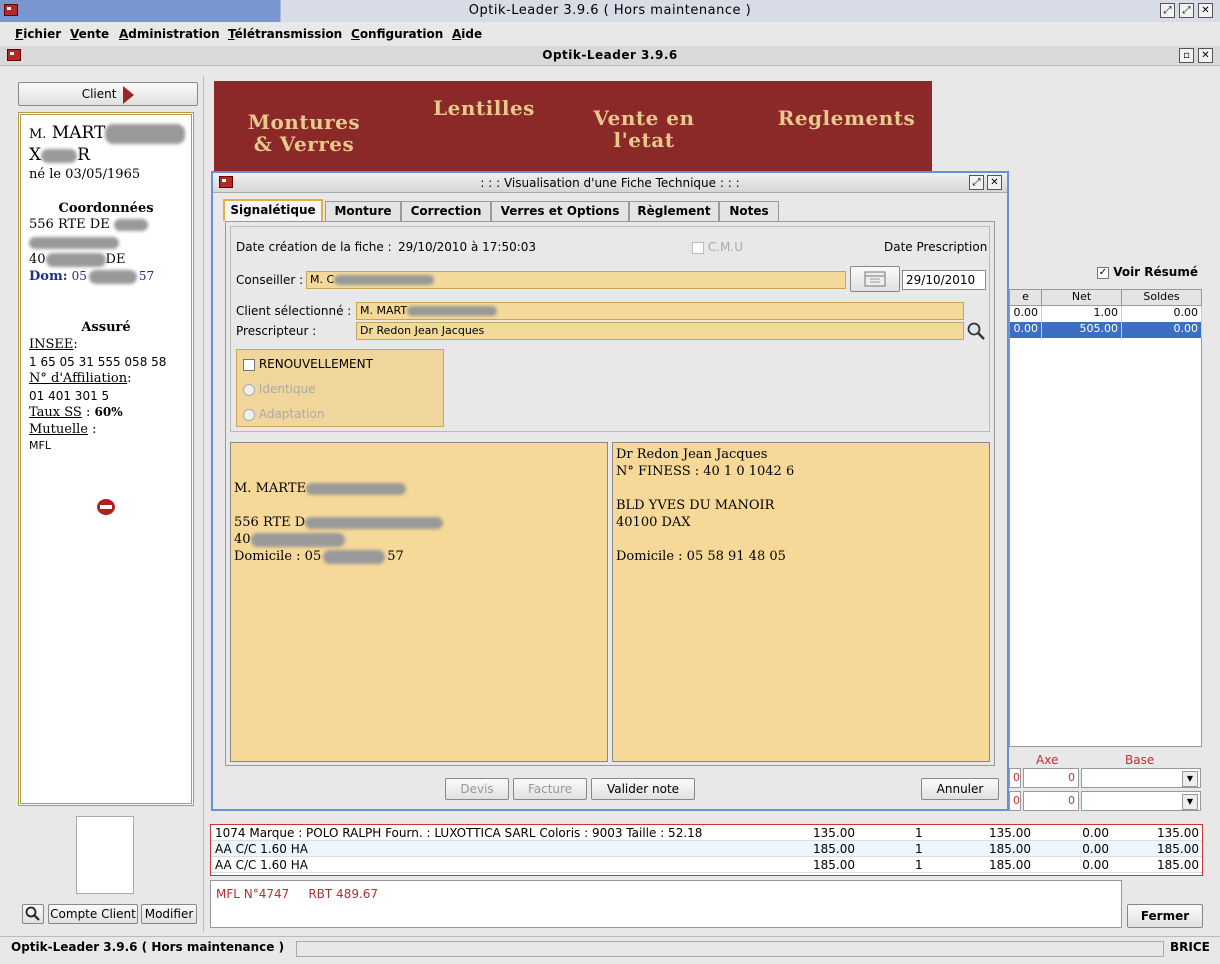  I want to click on axe-label: Axe, so click(1047, 760).